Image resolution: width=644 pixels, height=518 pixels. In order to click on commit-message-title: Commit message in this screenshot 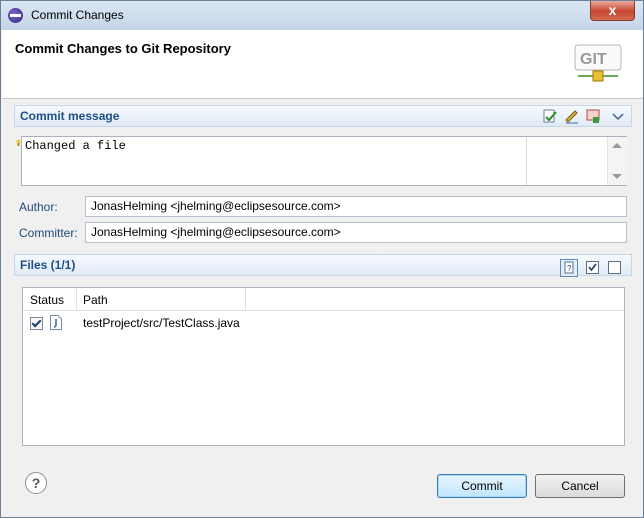, I will do `click(70, 116)`.